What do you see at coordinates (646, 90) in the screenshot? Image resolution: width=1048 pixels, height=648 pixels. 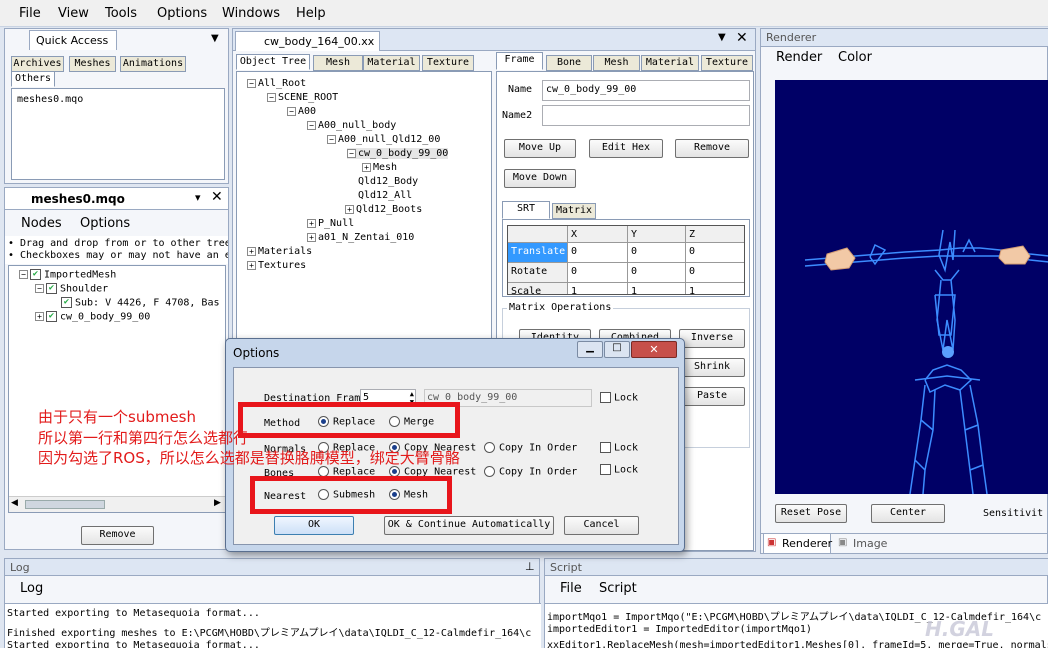 I see `name-field: cw_0_body_99_00` at bounding box center [646, 90].